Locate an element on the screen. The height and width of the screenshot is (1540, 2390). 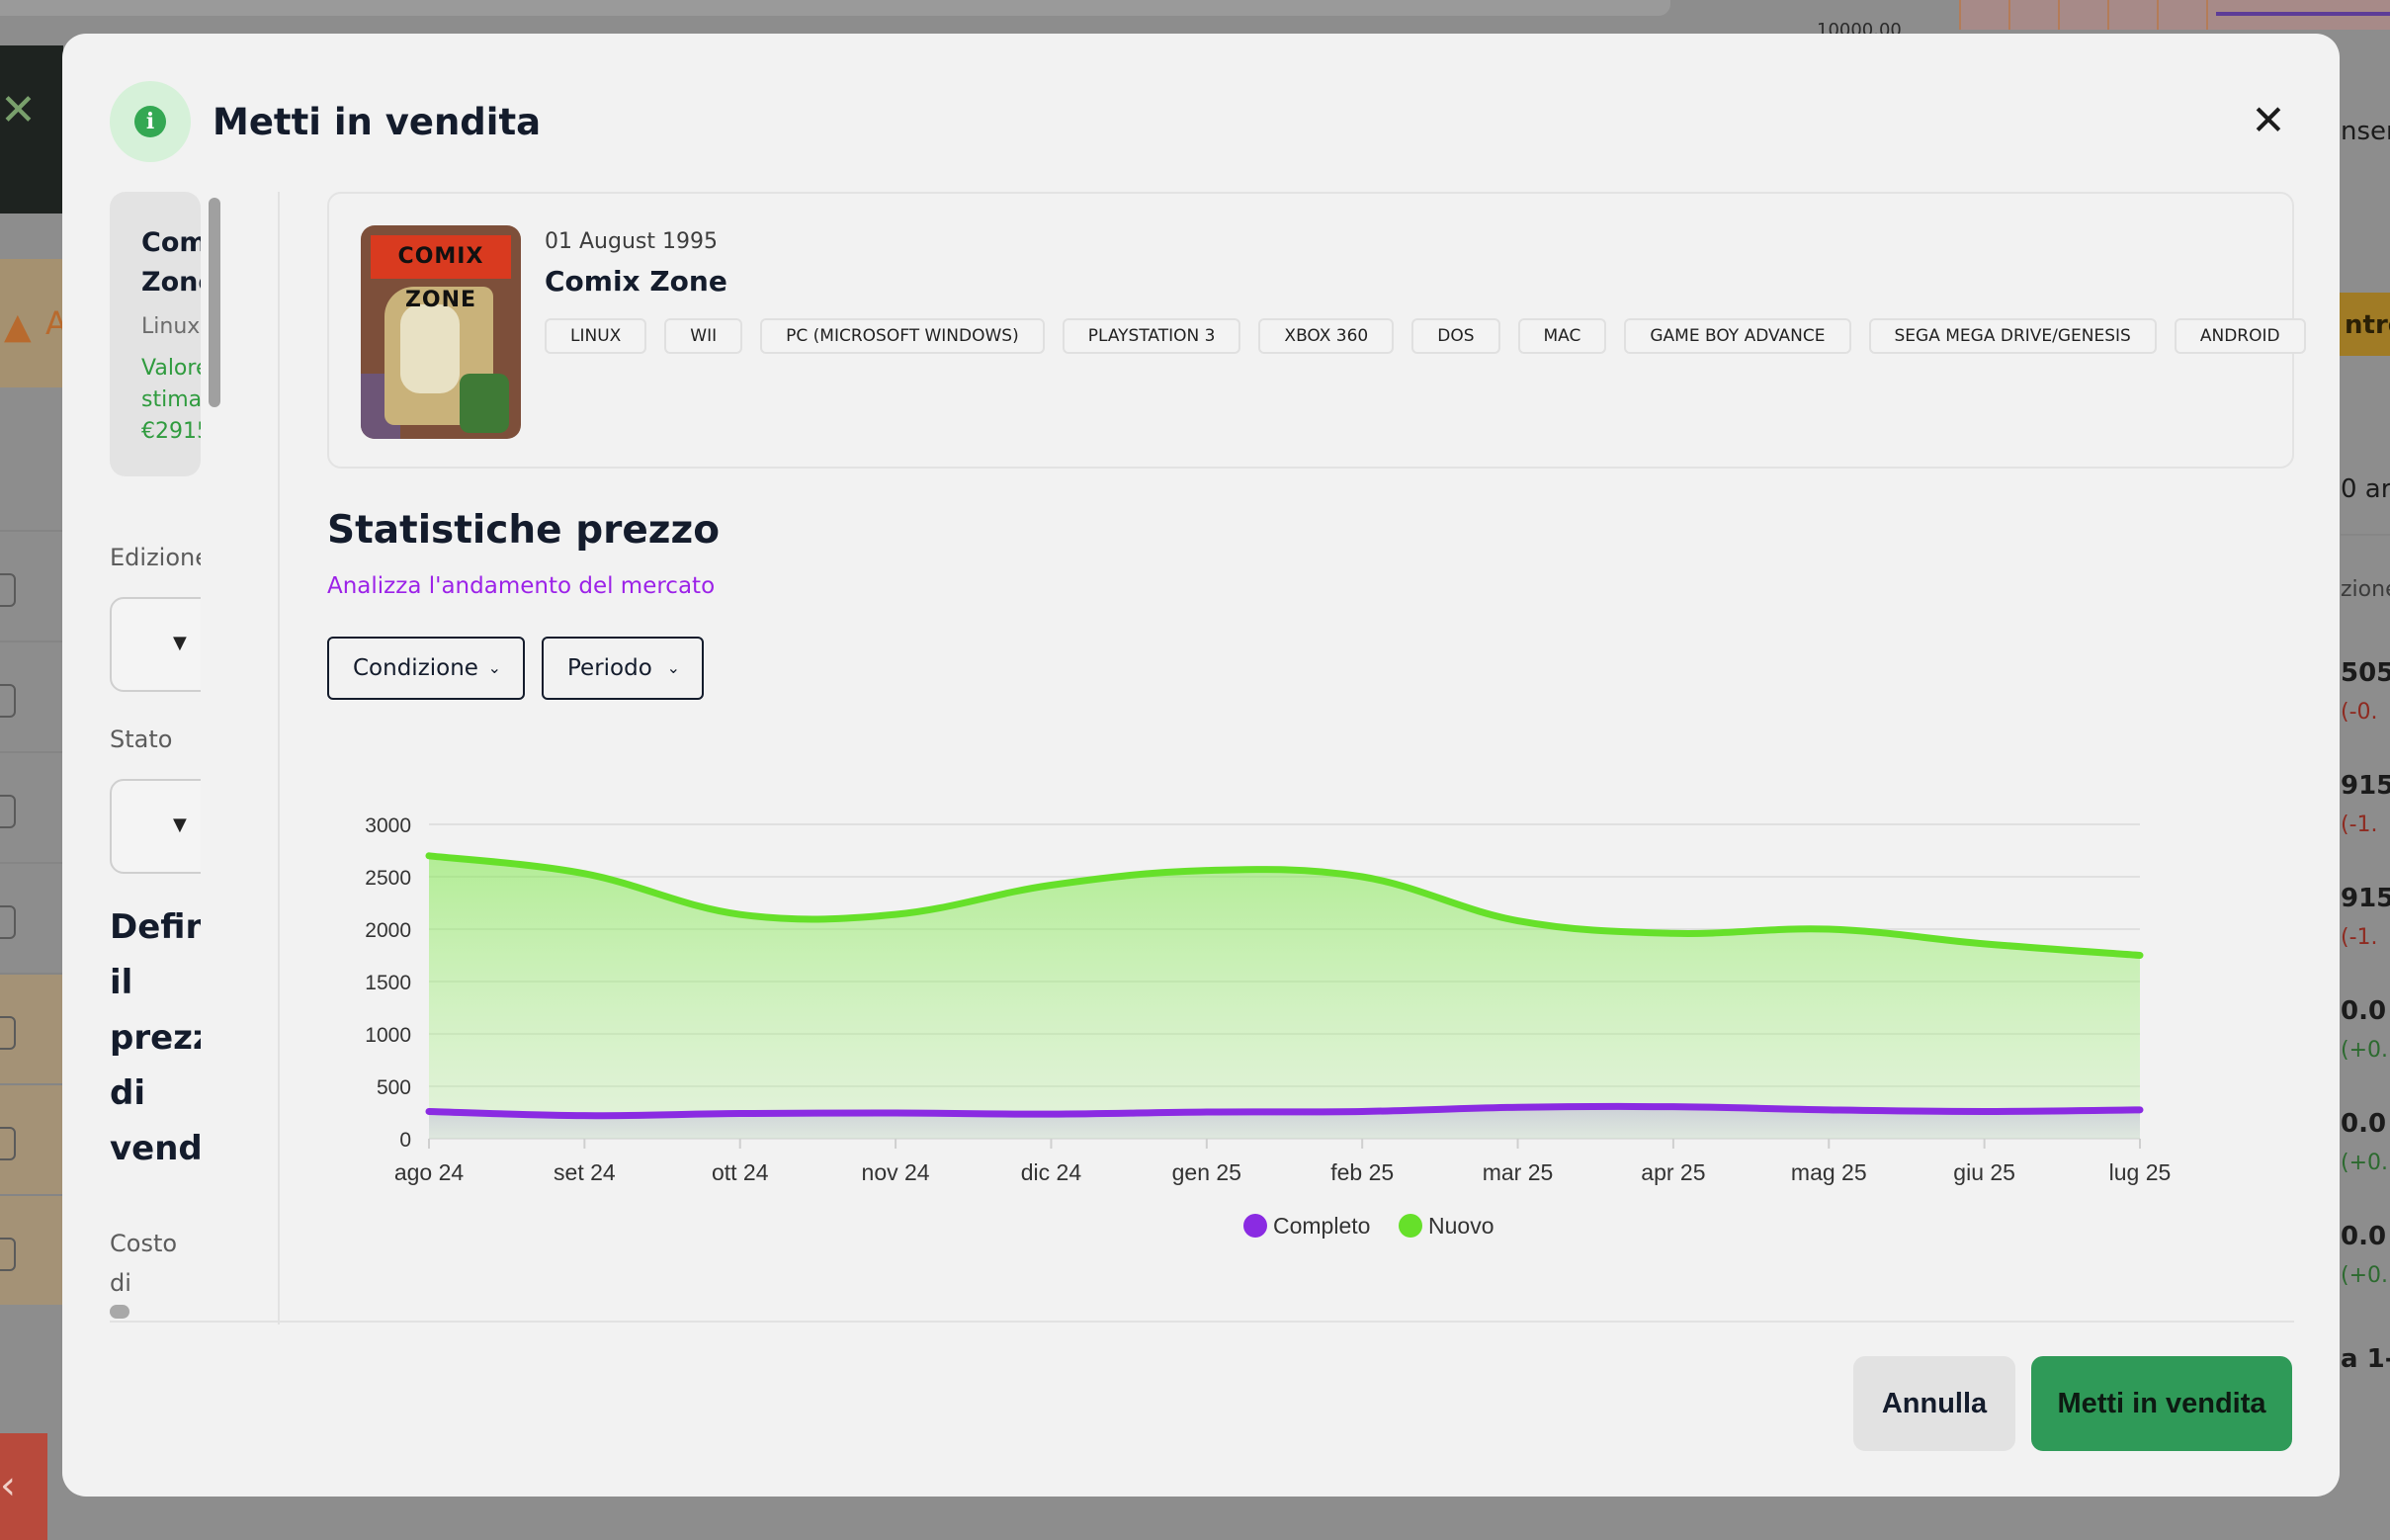
sidebar-scrollbar is located at coordinates (214, 302).